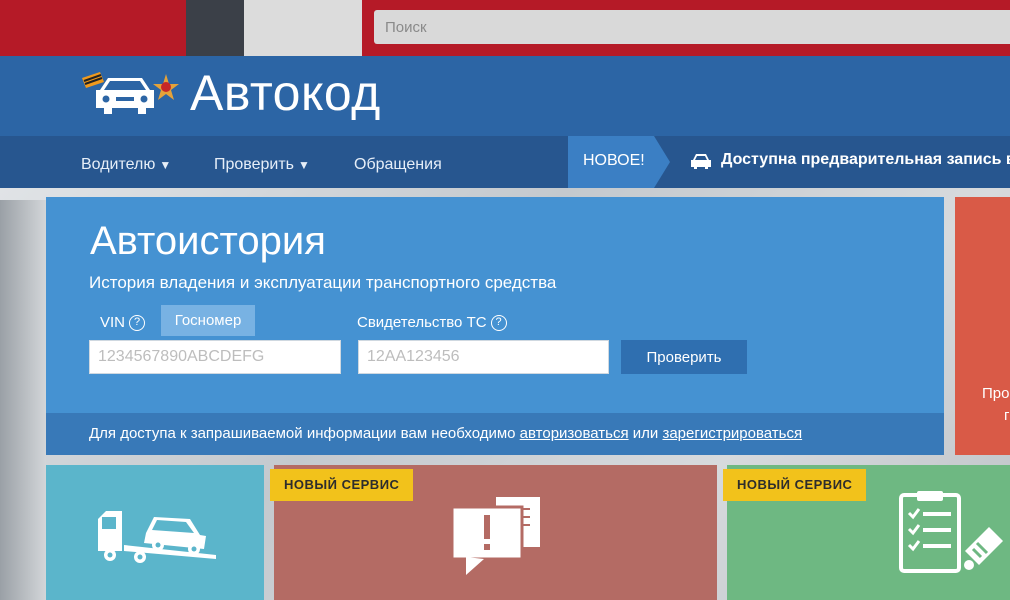 Image resolution: width=1010 pixels, height=600 pixels. I want to click on nav-item-driver: Водителю ▼, so click(126, 165).